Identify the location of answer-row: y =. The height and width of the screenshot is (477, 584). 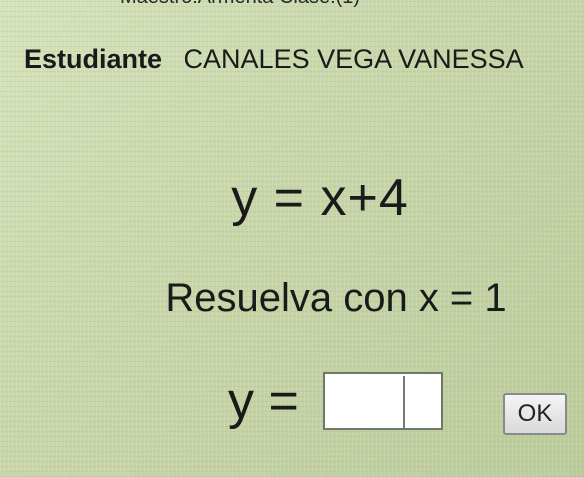
(335, 401).